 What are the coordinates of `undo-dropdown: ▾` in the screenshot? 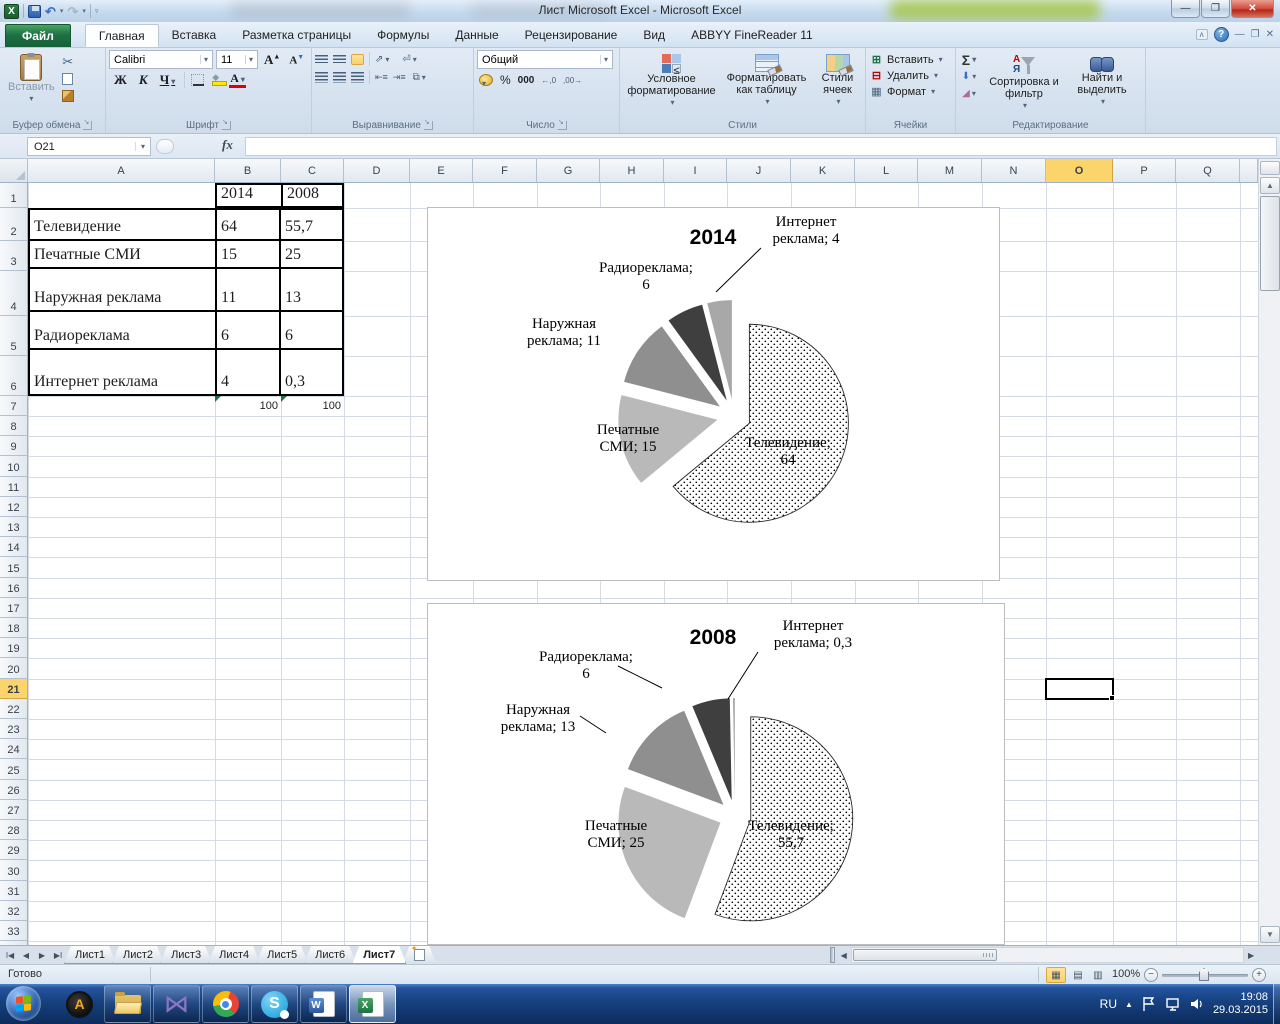 It's located at (62, 11).